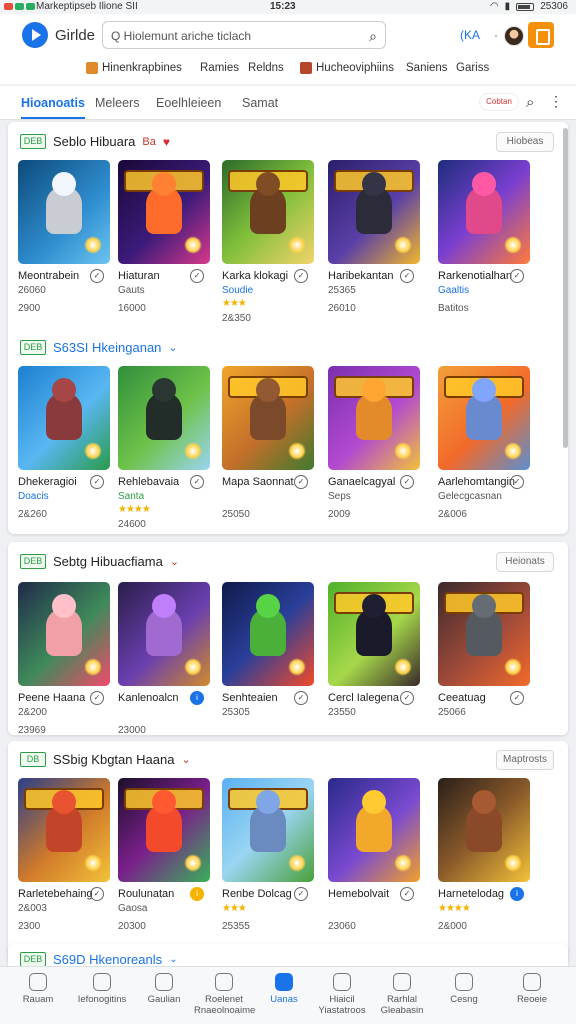  I want to click on more-icon: ⋮, so click(556, 101).